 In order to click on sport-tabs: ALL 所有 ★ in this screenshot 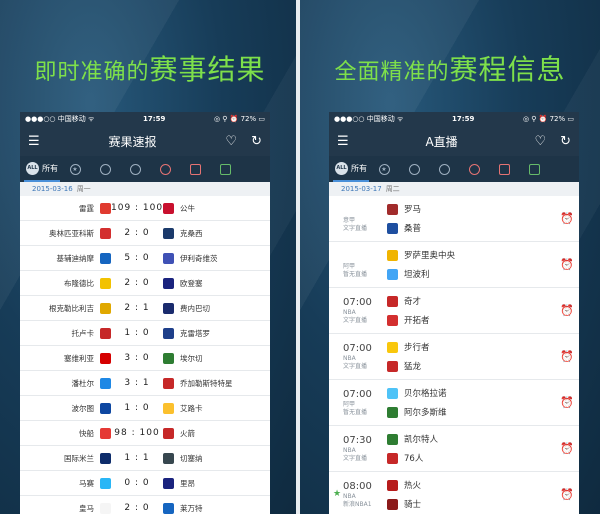, I will do `click(145, 169)`.